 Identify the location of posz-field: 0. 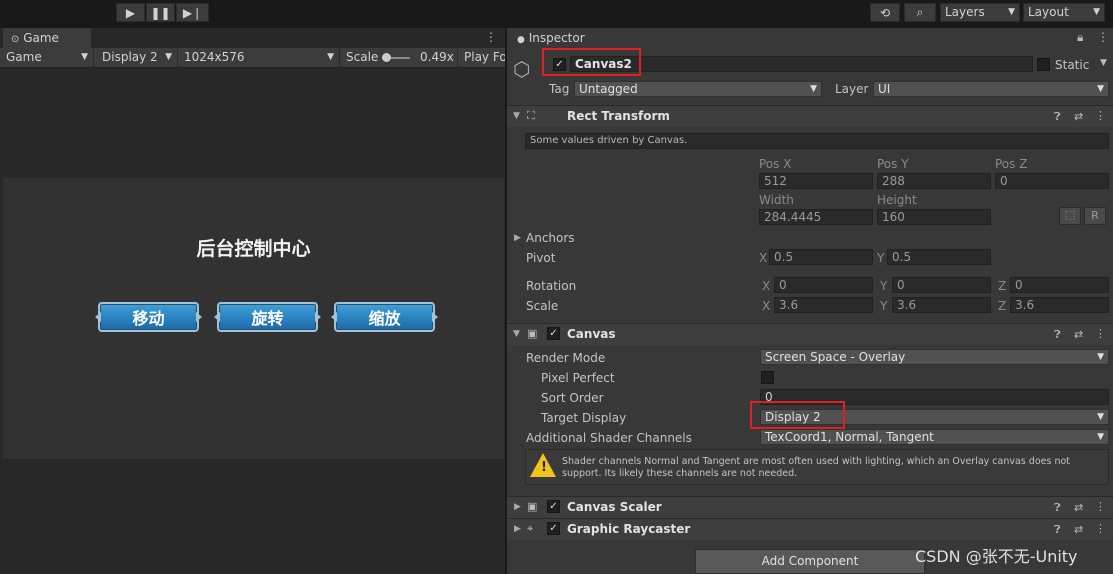
(1052, 181).